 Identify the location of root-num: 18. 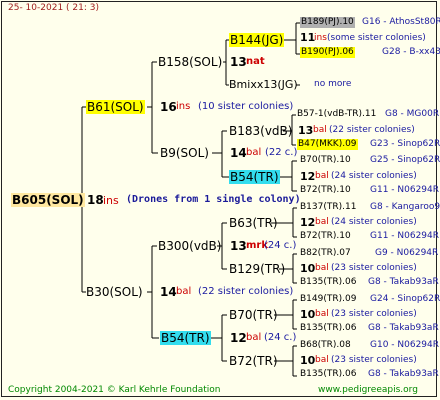
(95, 200).